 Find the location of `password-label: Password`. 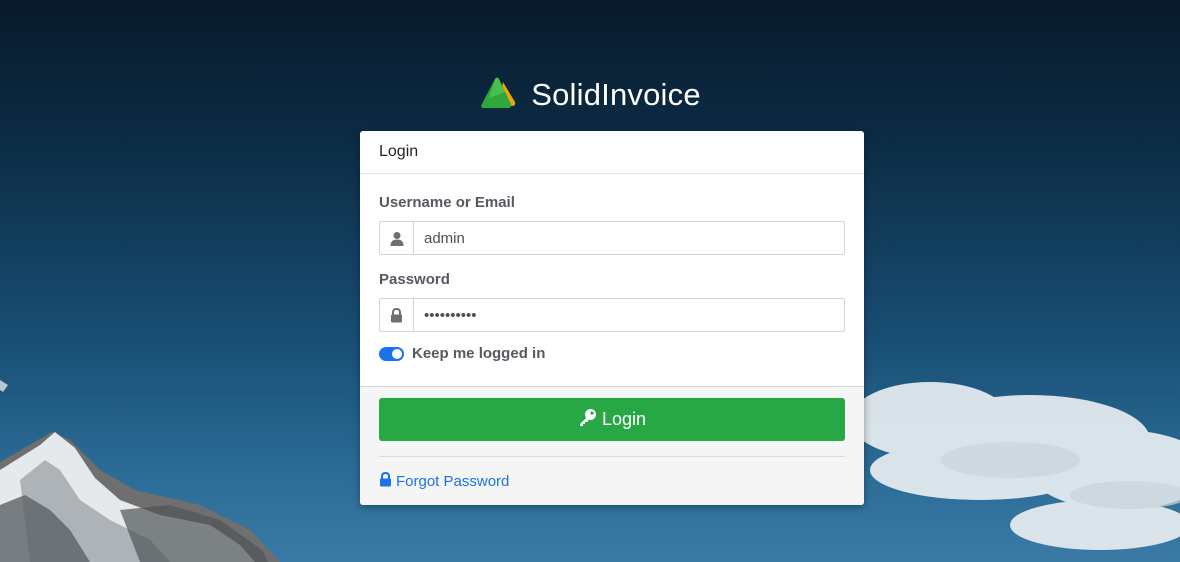

password-label: Password is located at coordinates (414, 279).